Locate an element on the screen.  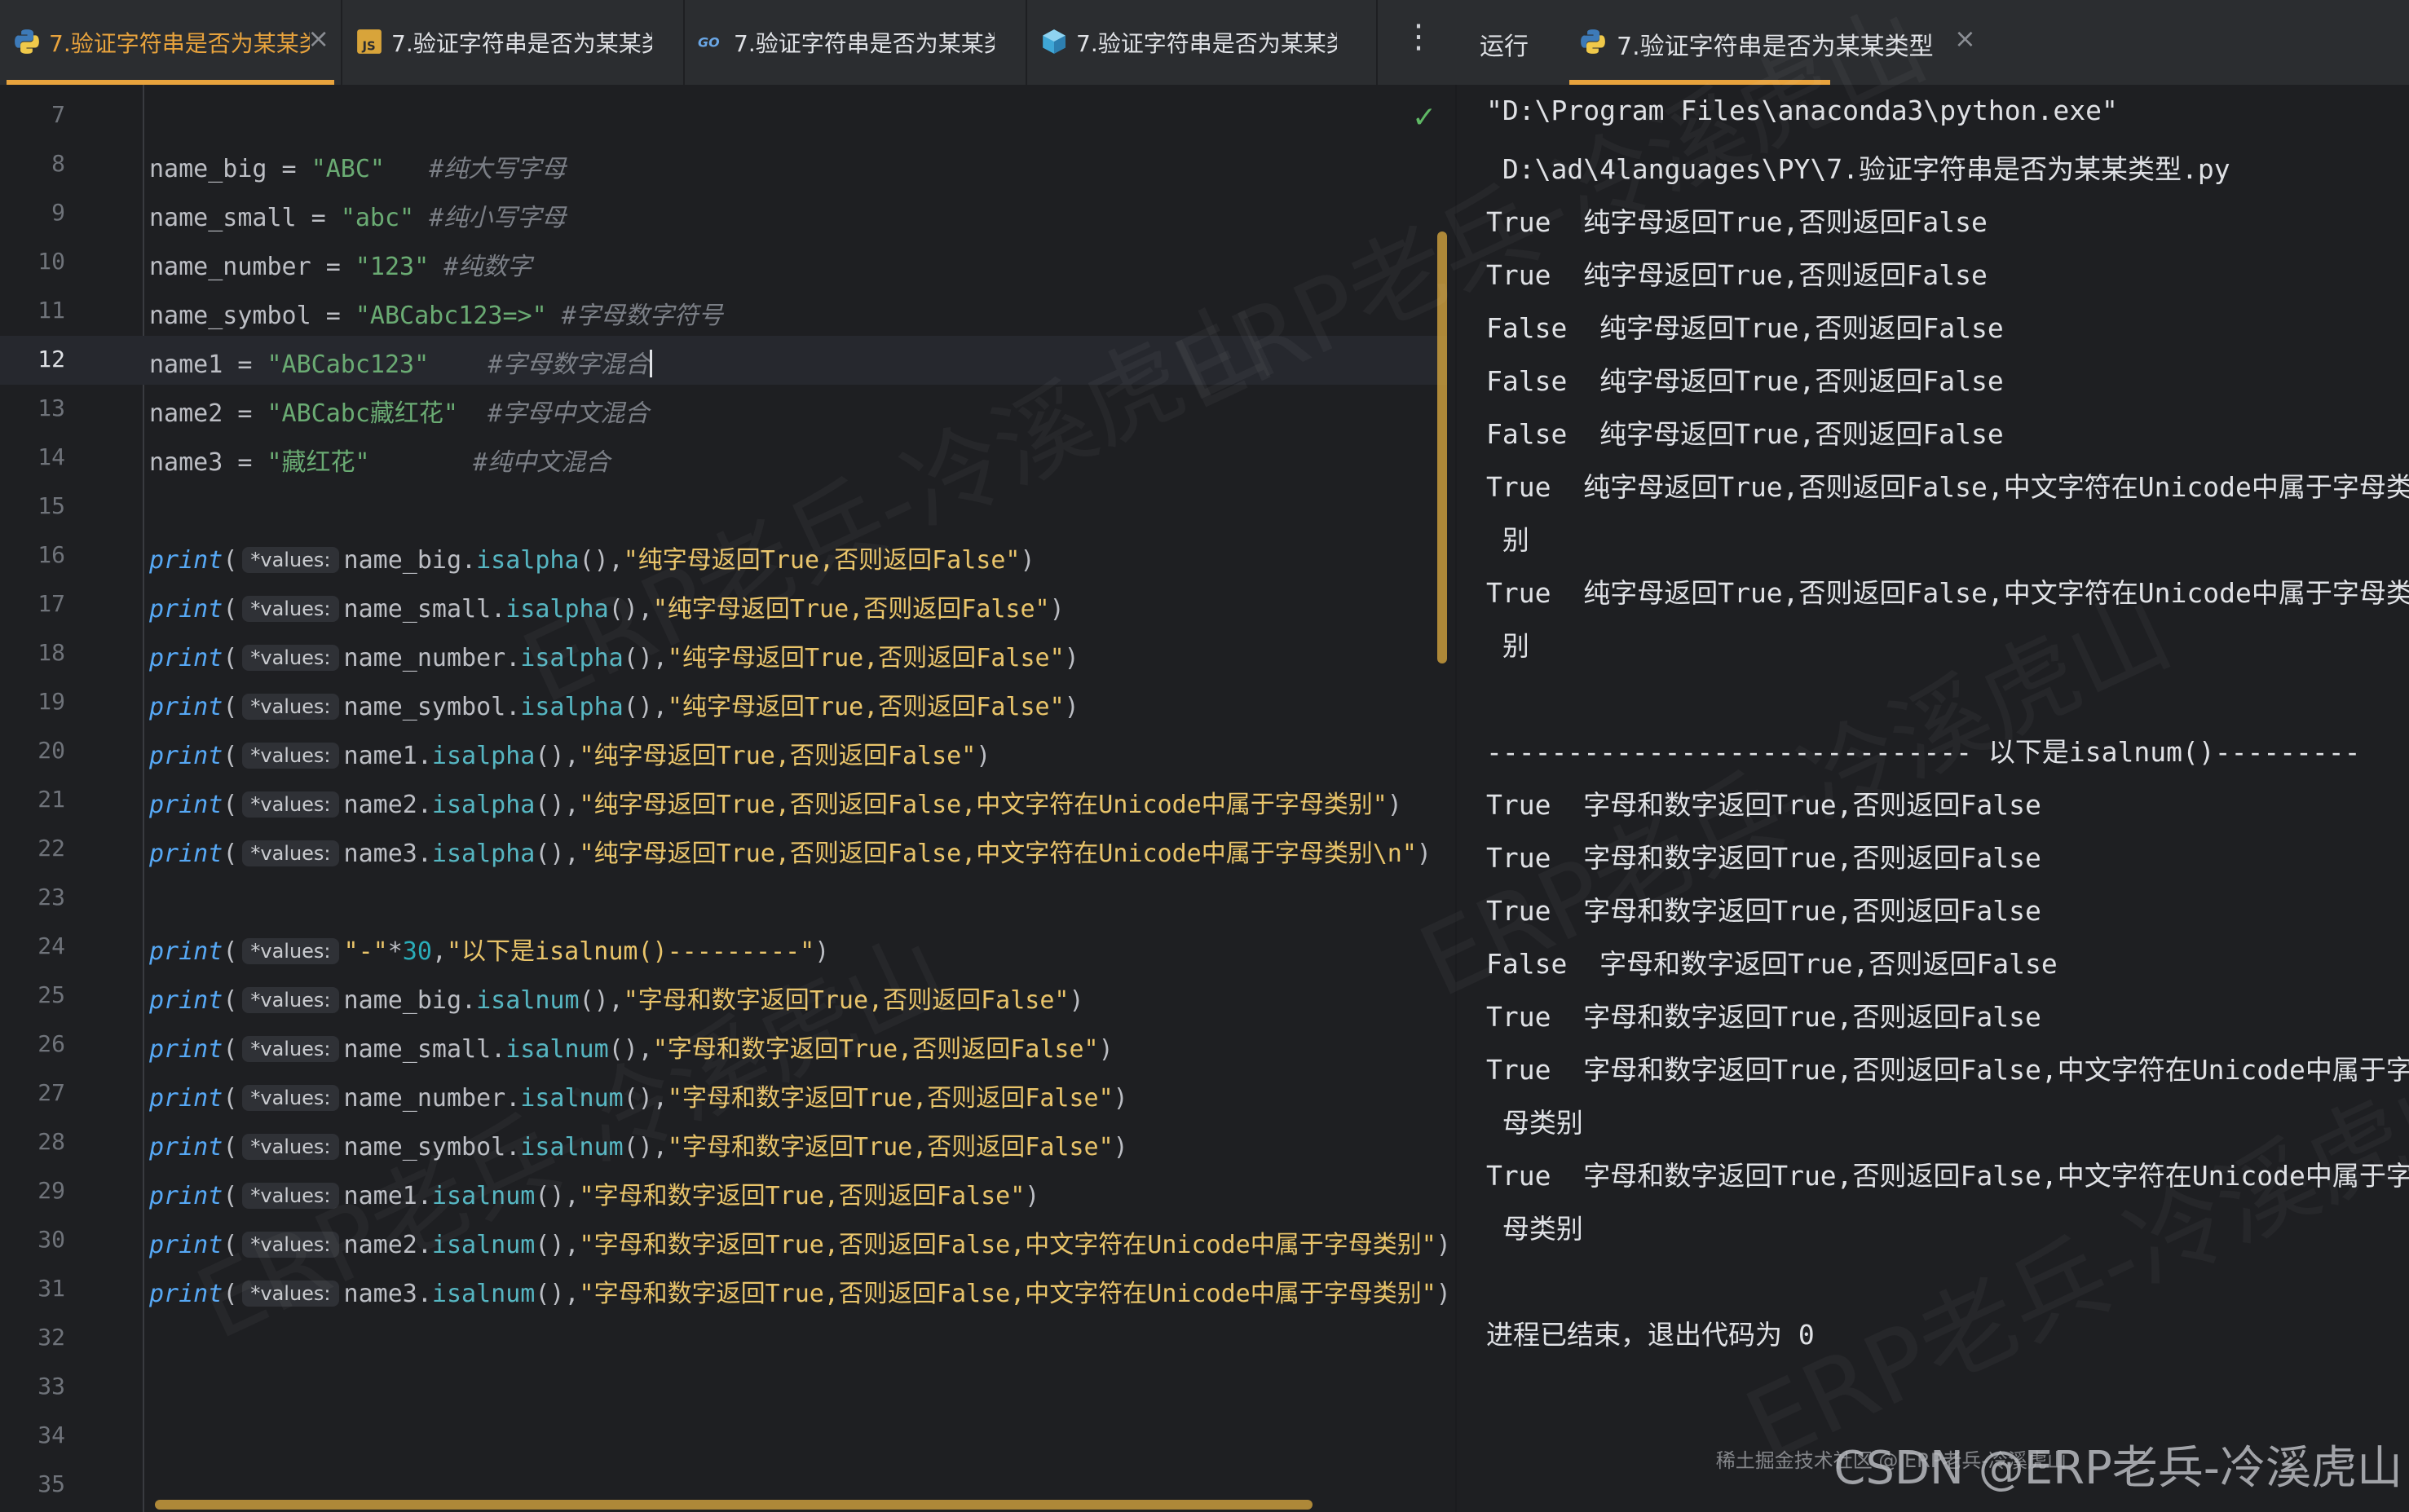
console-line: True 纯字母返回True,否则返回False is located at coordinates (1737, 275).